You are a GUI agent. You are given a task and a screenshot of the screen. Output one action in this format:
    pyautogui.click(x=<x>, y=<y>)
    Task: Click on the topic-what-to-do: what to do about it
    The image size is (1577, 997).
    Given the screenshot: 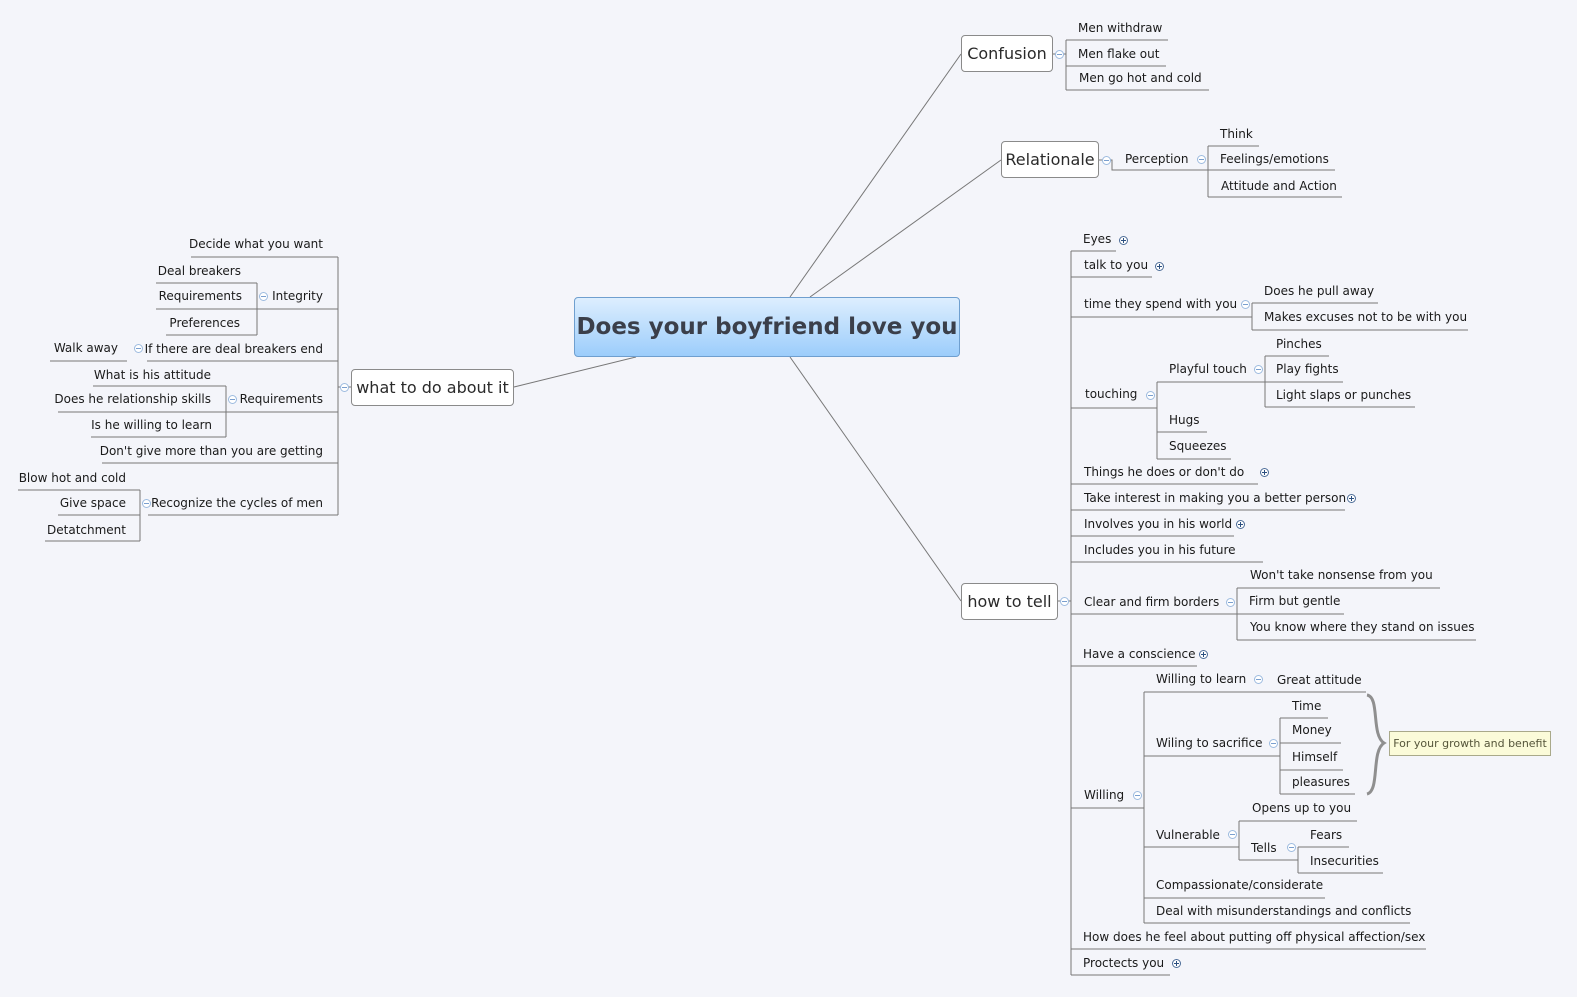 What is the action you would take?
    pyautogui.click(x=432, y=387)
    